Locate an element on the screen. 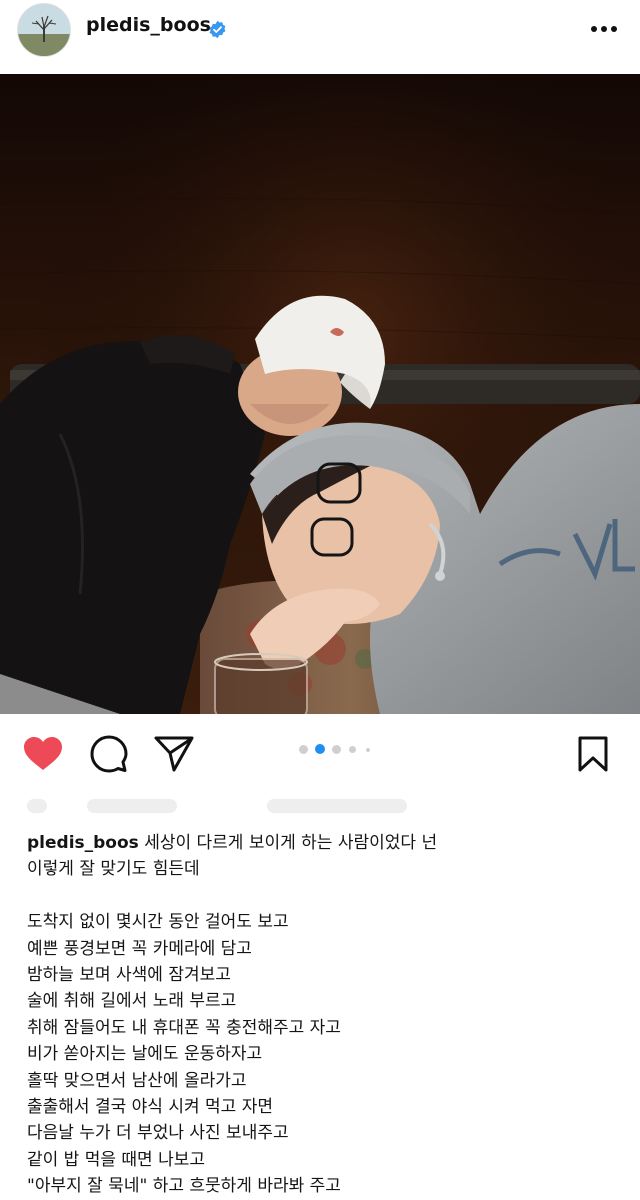 The width and height of the screenshot is (640, 1200). caption-line: 도착지 없이 몇시간 동안 걸어도 보고 is located at coordinates (158, 922).